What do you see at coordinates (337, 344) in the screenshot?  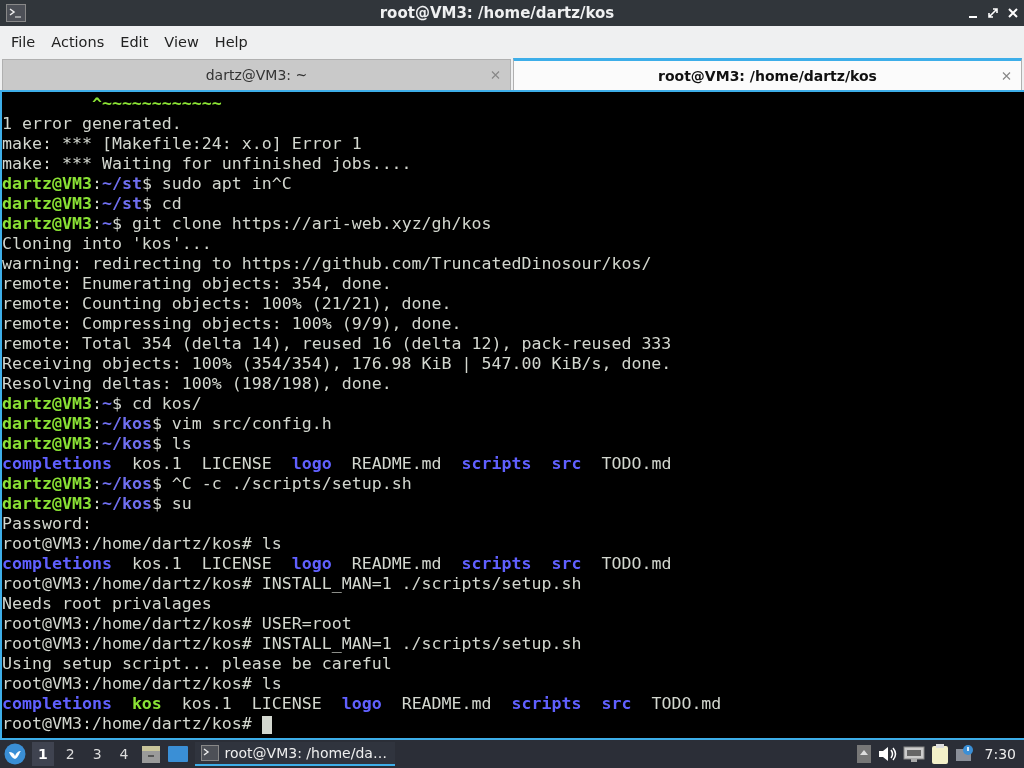 I see `terminal-line: remote: Total 354 (delta 14), reused 16 (delta 12), pack-reused 333` at bounding box center [337, 344].